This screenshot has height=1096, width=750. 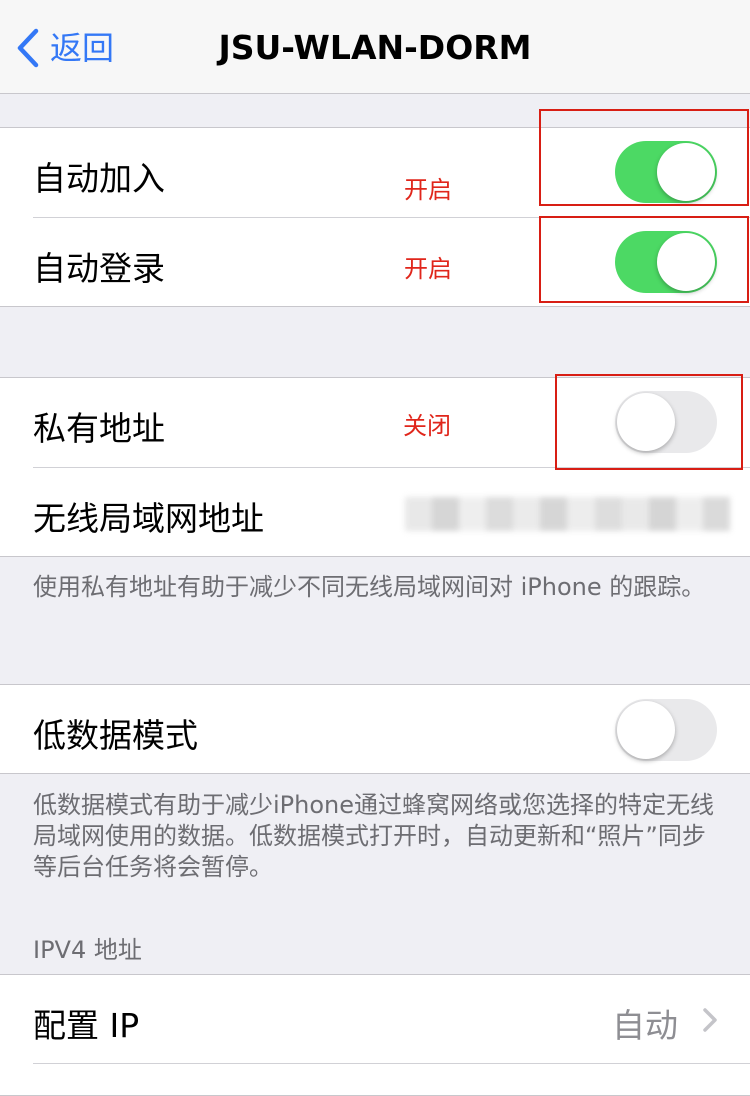 I want to click on chevron-right-icon, so click(x=710, y=1022).